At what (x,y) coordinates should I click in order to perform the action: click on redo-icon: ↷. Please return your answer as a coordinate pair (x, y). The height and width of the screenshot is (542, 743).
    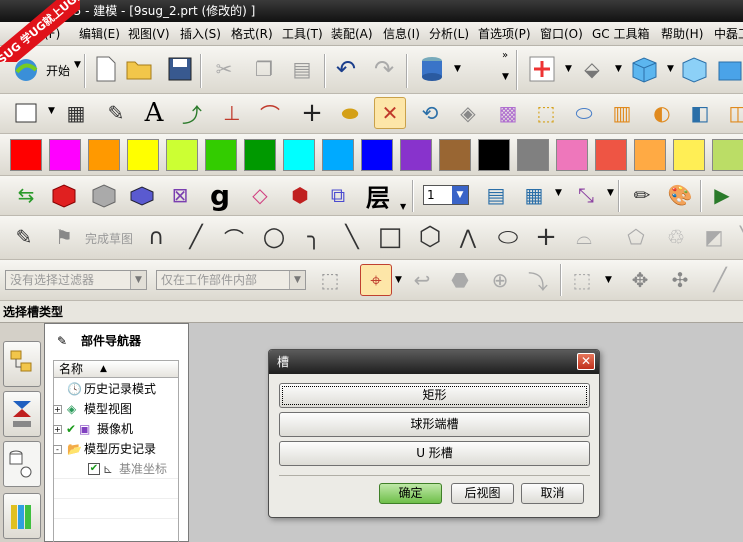
    Looking at the image, I should click on (384, 69).